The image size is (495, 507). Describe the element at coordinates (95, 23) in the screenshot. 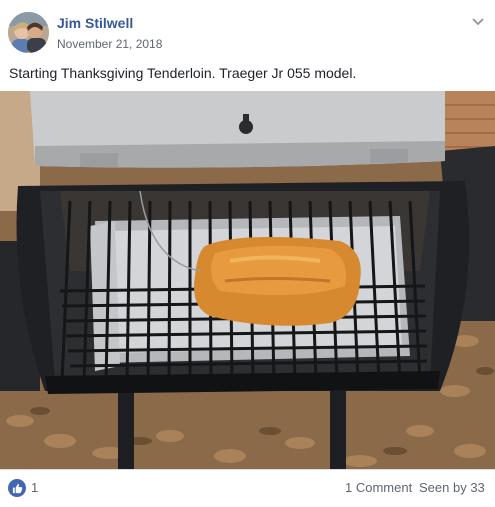

I see `author-name-link: Jim Stilwell` at that location.